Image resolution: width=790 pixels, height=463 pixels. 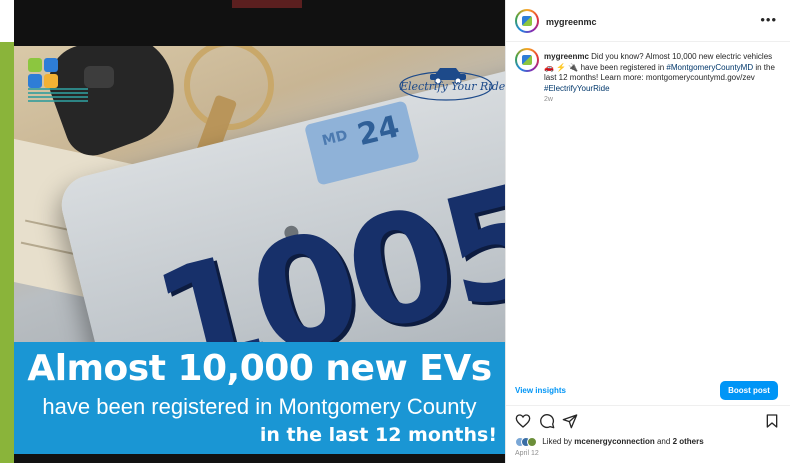 I want to click on image-bottom-band, so click(x=259, y=458).